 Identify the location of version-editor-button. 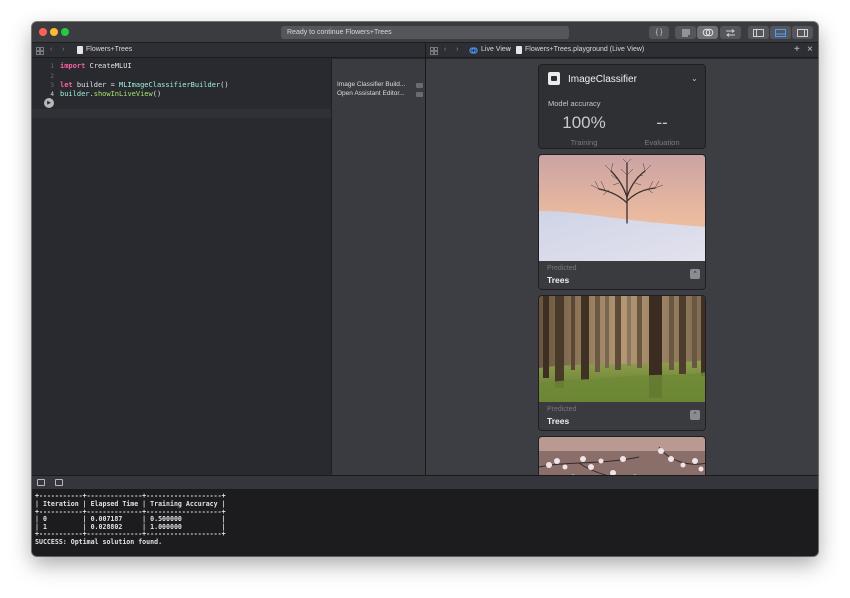
(730, 32).